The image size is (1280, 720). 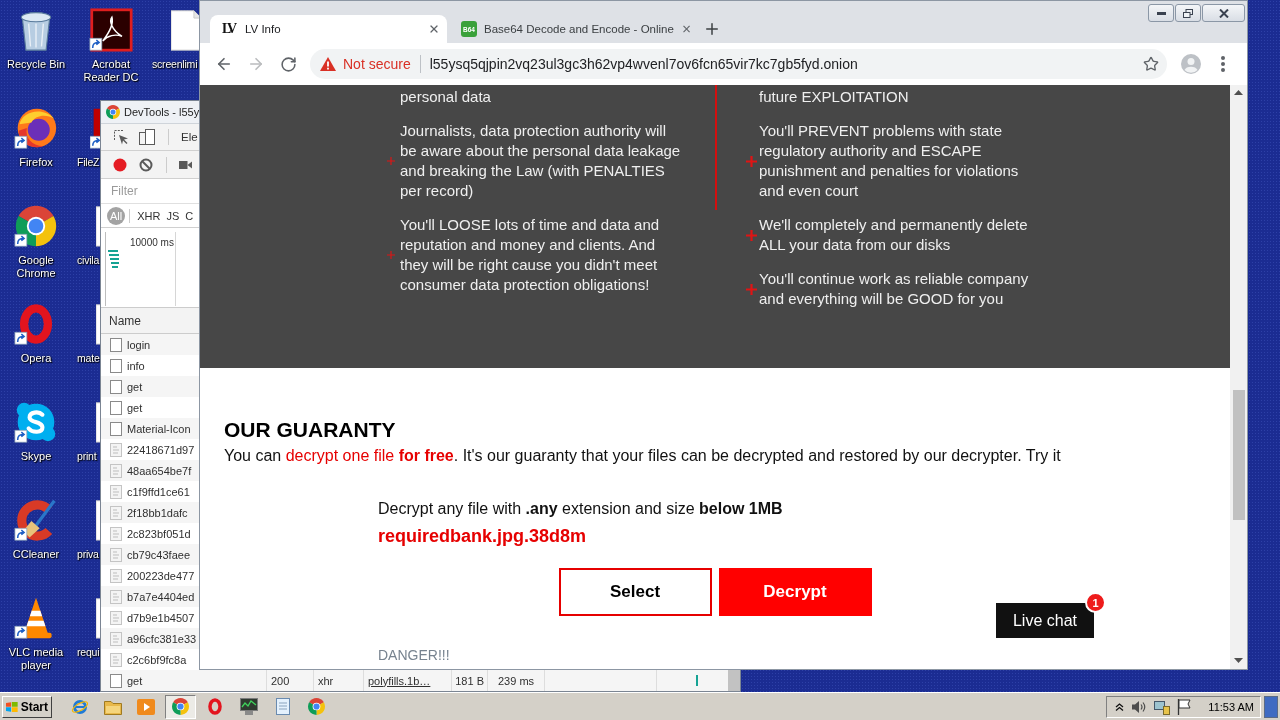 What do you see at coordinates (80, 706) in the screenshot?
I see `internet-explorer-icon` at bounding box center [80, 706].